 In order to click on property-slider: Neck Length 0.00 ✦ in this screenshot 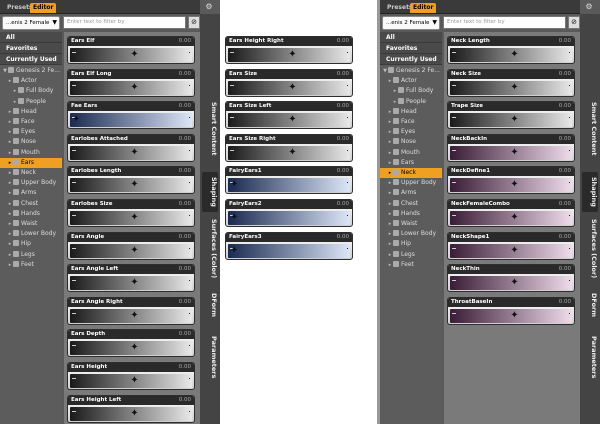, I will do `click(511, 50)`.